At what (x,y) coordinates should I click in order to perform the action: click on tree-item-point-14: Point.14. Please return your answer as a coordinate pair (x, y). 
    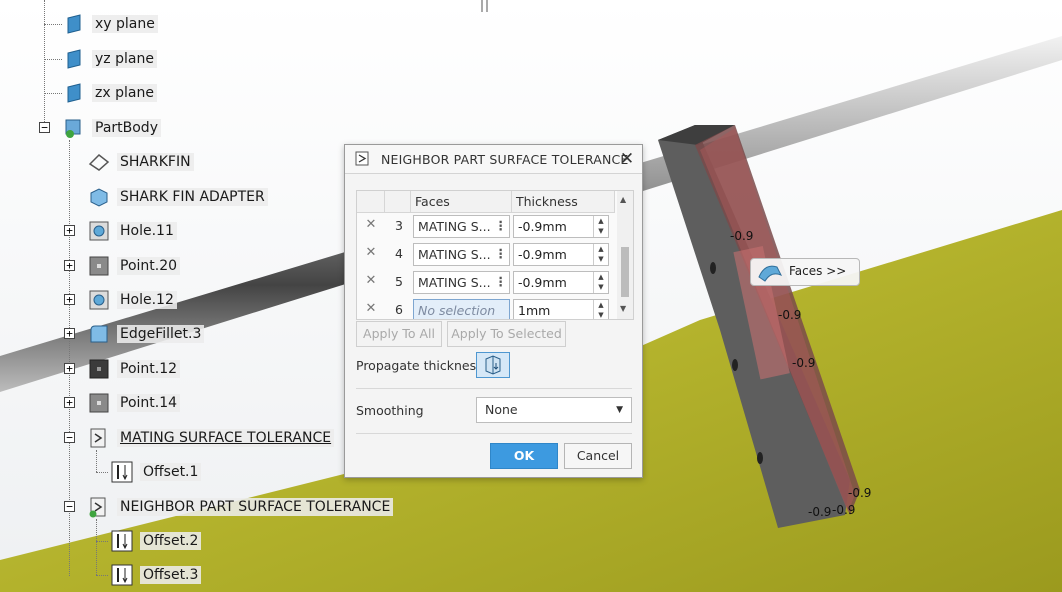
    Looking at the image, I should click on (134, 403).